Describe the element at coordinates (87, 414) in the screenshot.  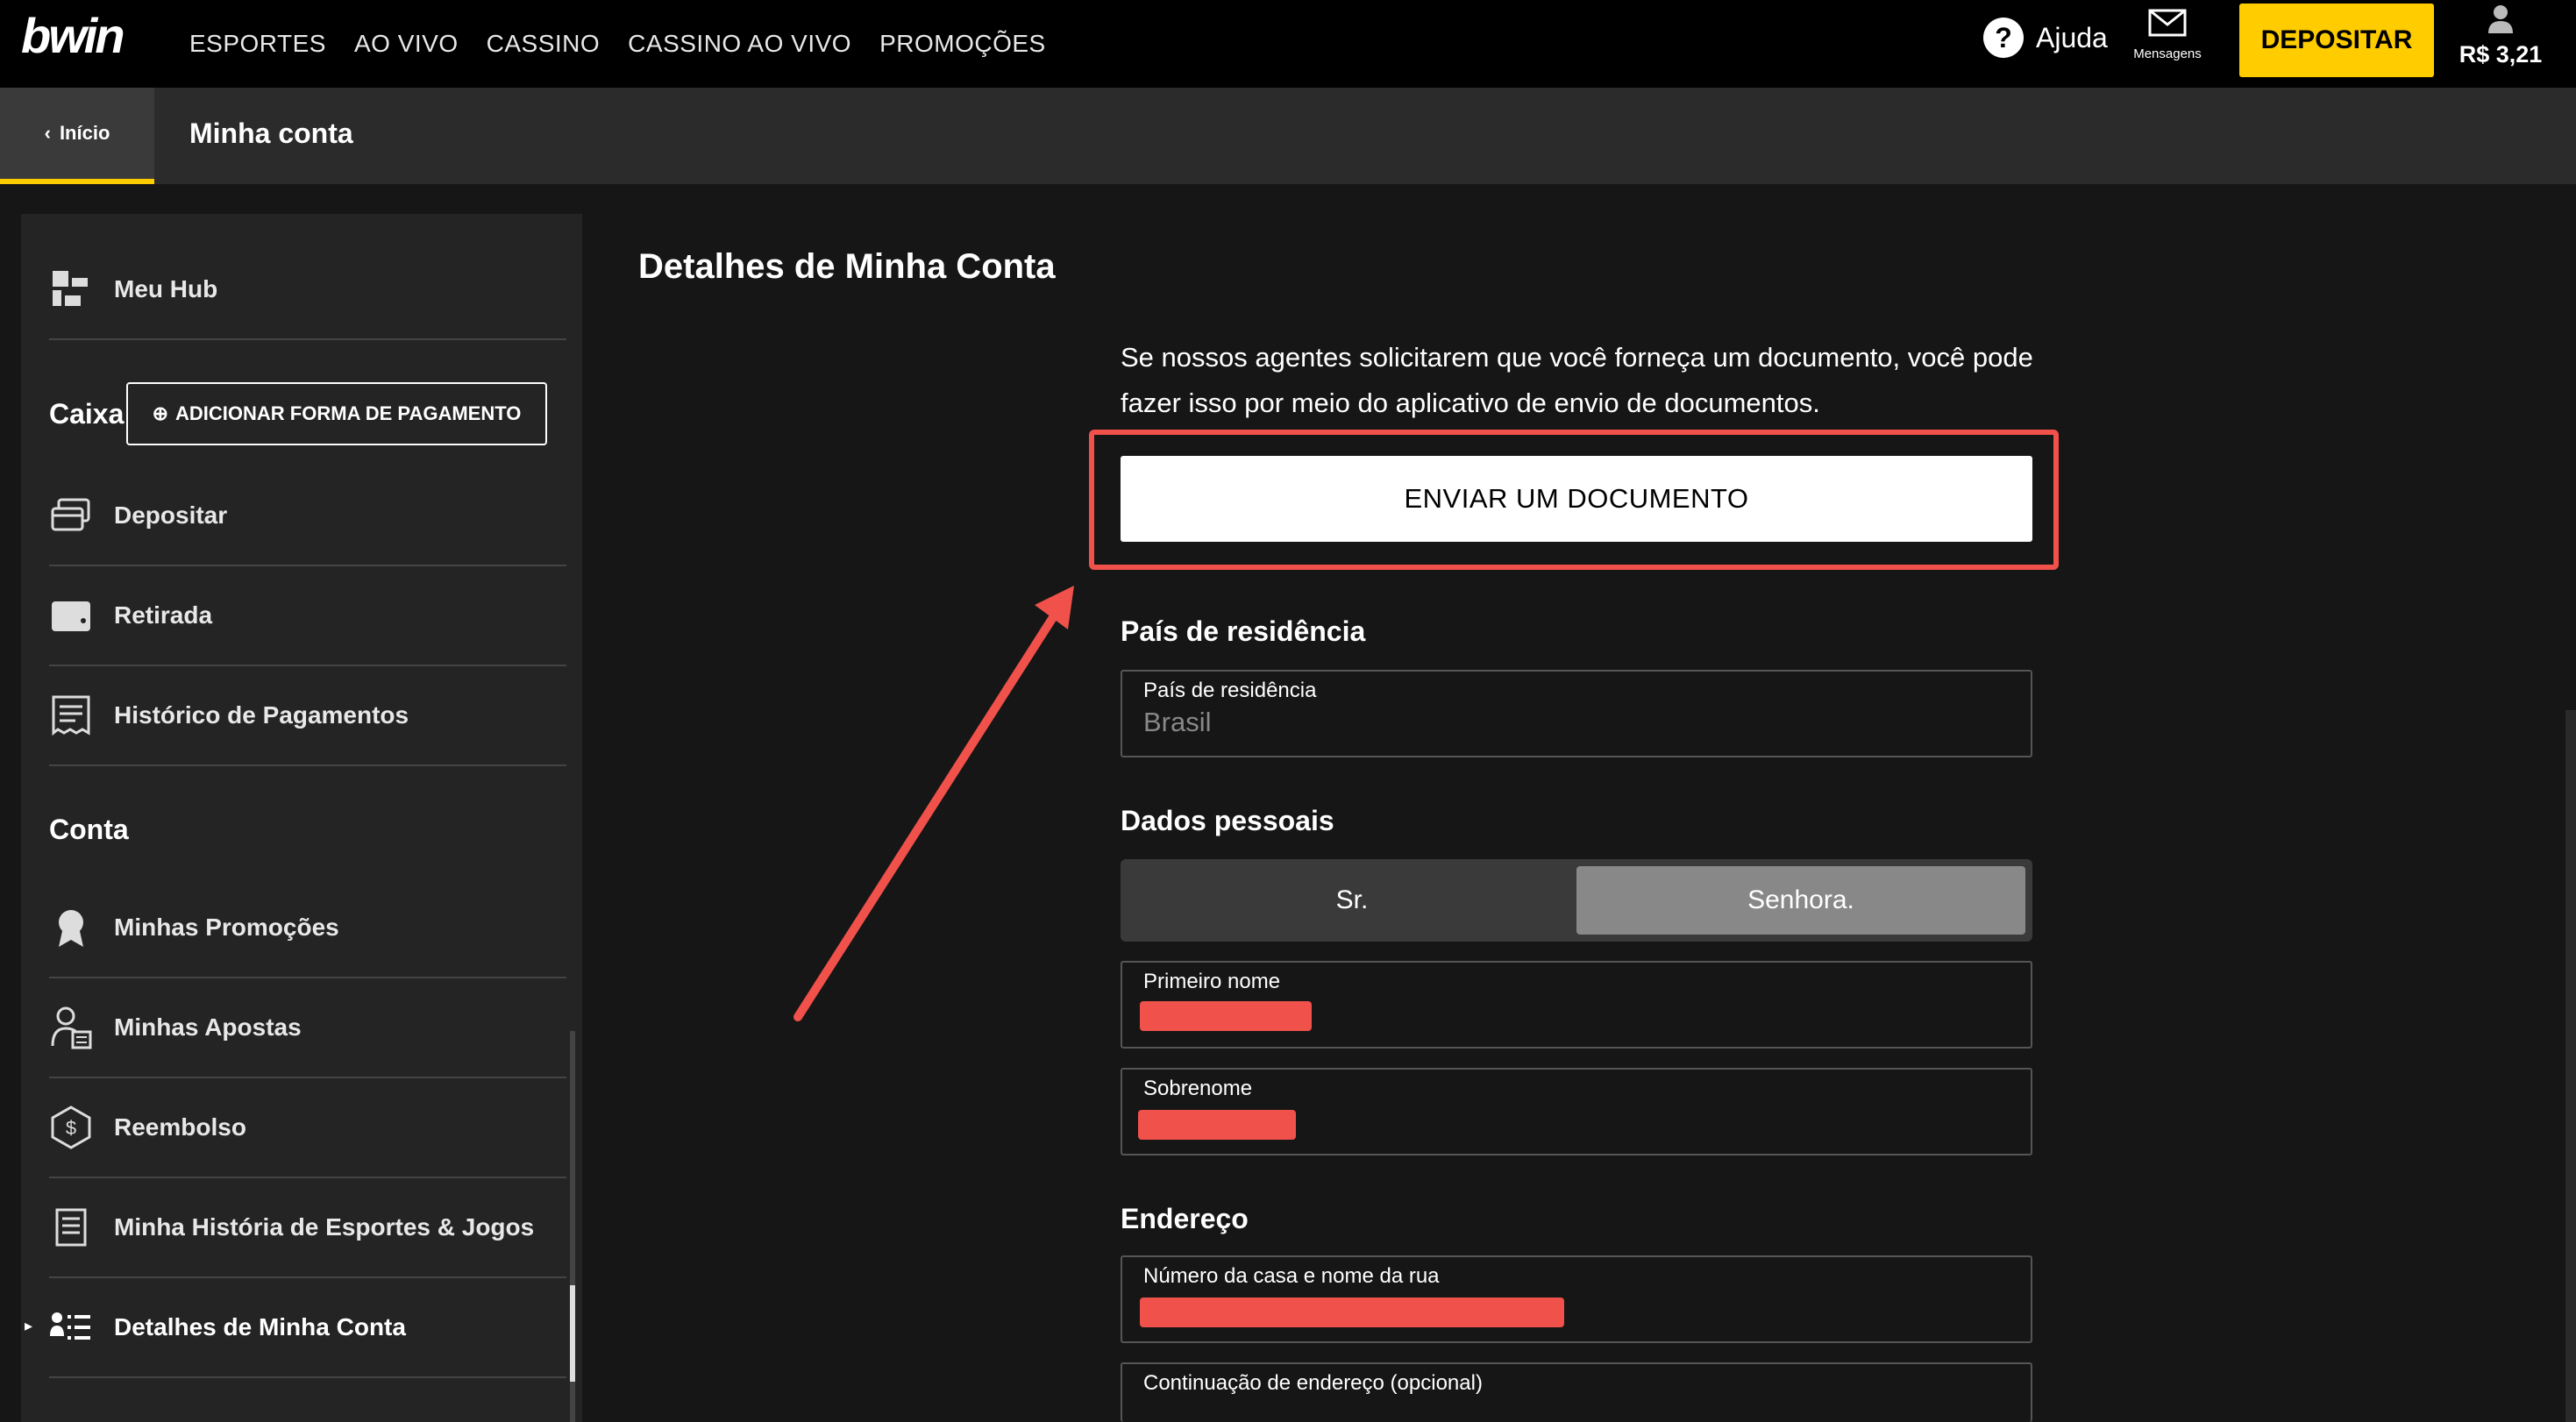
I see `cashier-heading: Caixa` at that location.